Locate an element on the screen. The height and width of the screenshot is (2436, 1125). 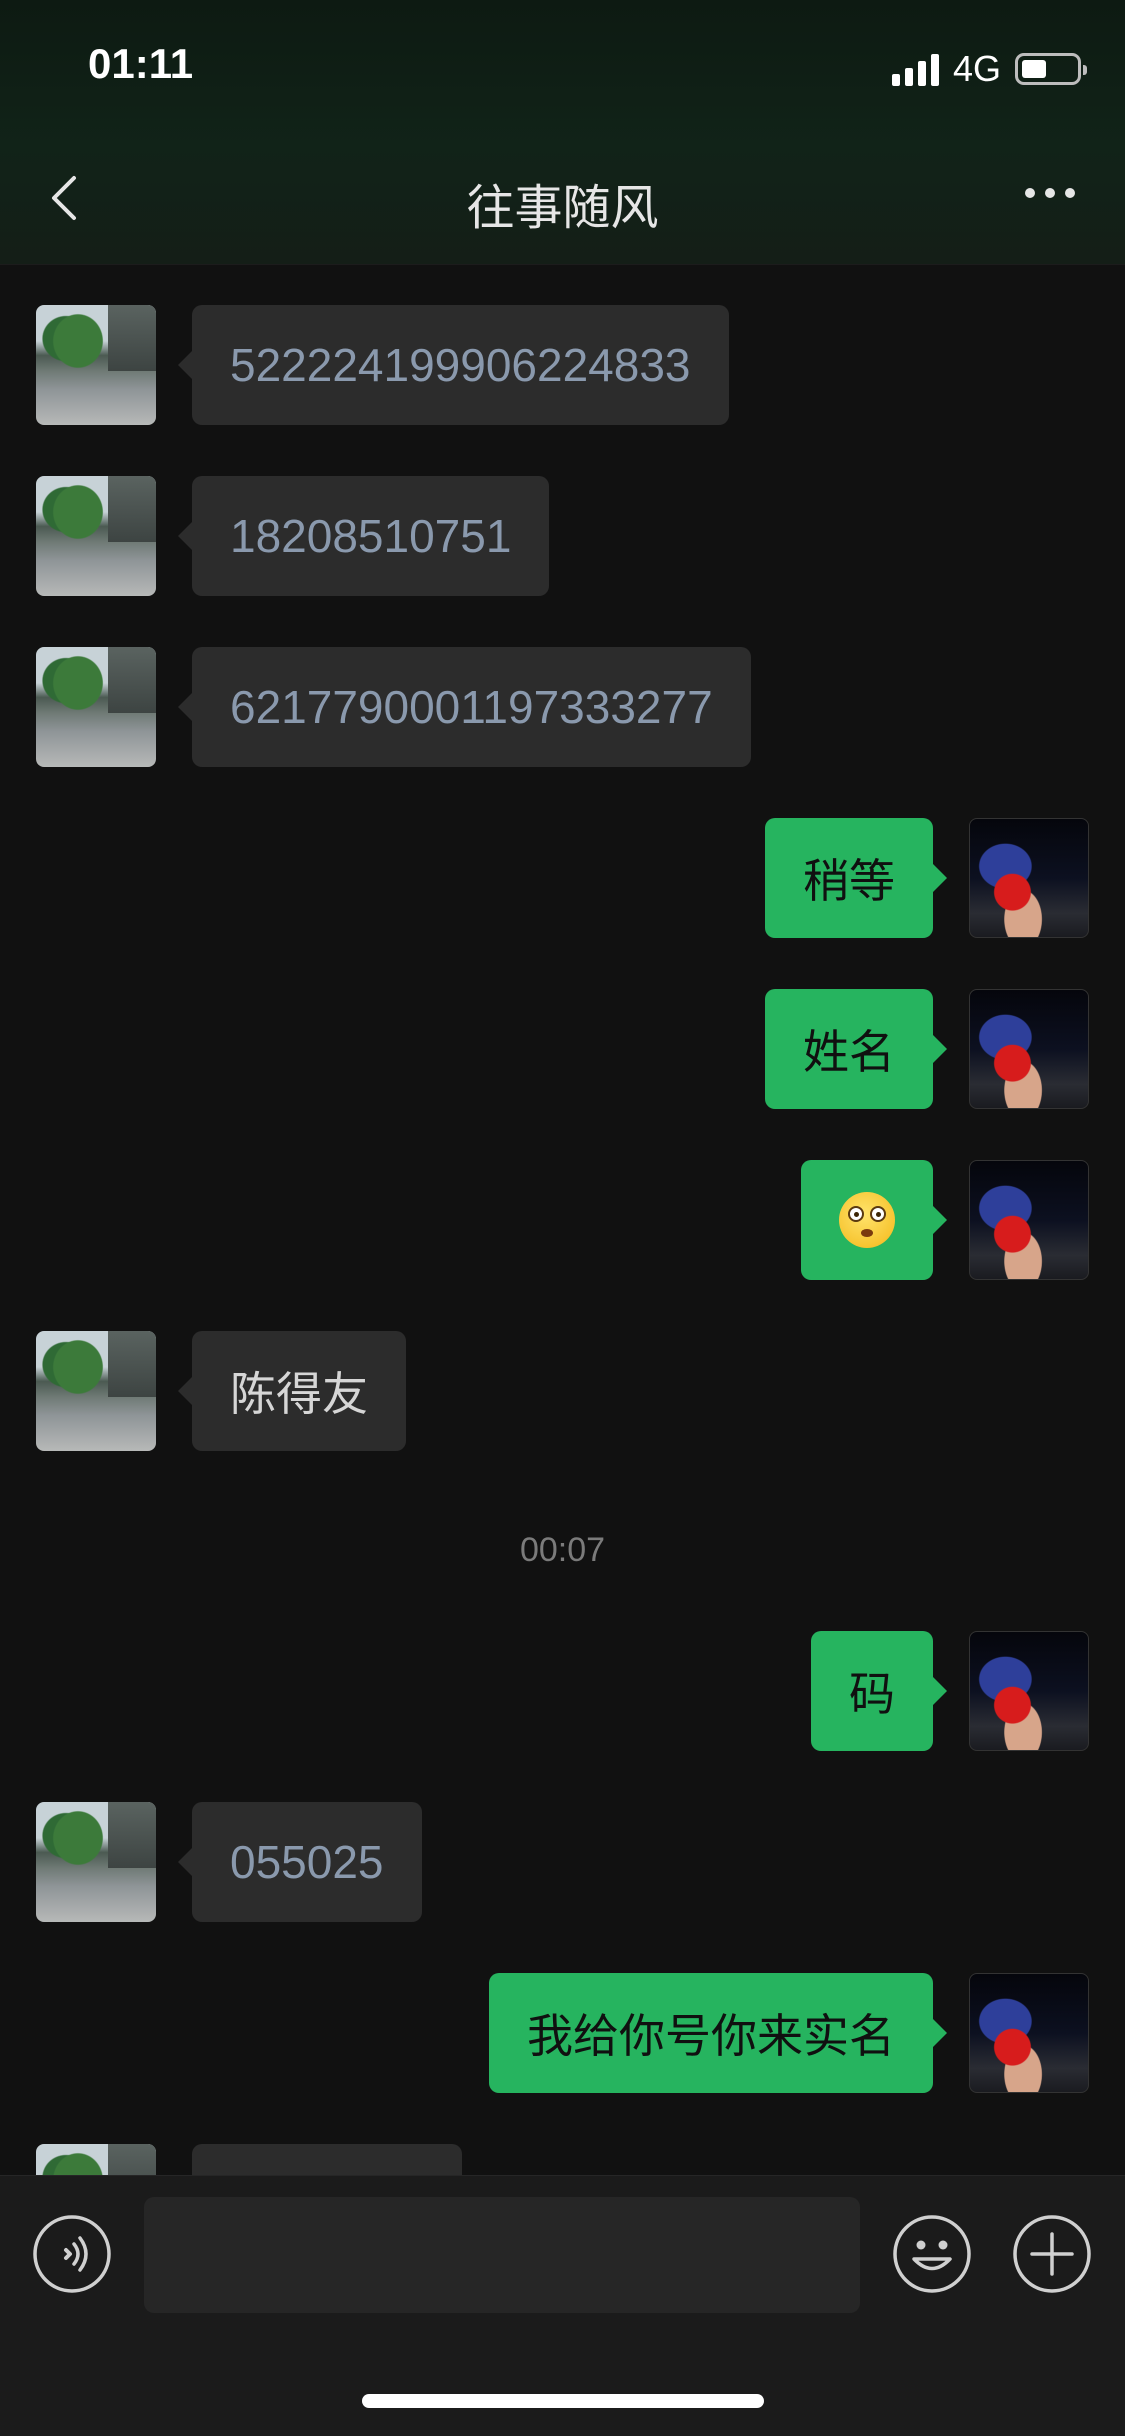
emoji-icon is located at coordinates (932, 2254).